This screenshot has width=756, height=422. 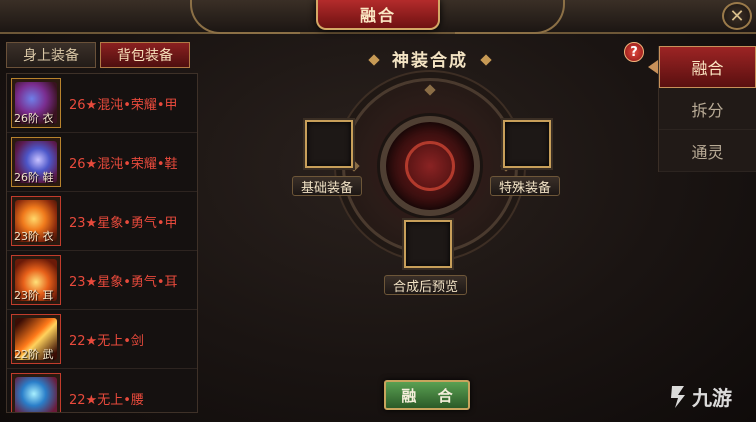 What do you see at coordinates (678, 396) in the screenshot?
I see `jiuyou-logo-icon` at bounding box center [678, 396].